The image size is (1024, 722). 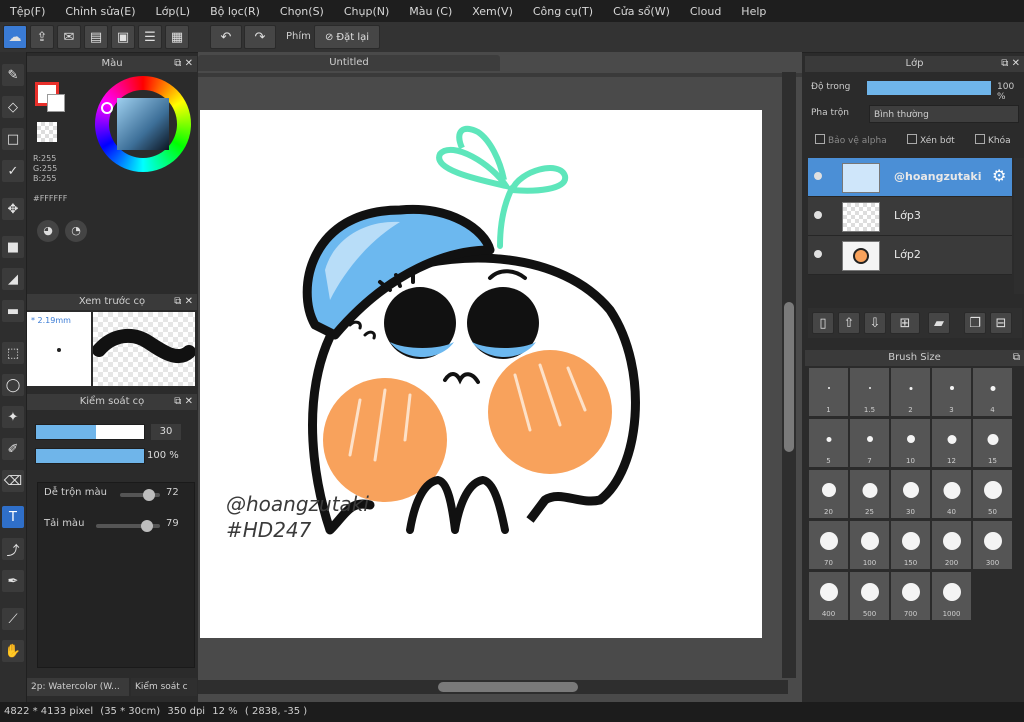 I want to click on pen-tool-icon: ✓, so click(x=13, y=171).